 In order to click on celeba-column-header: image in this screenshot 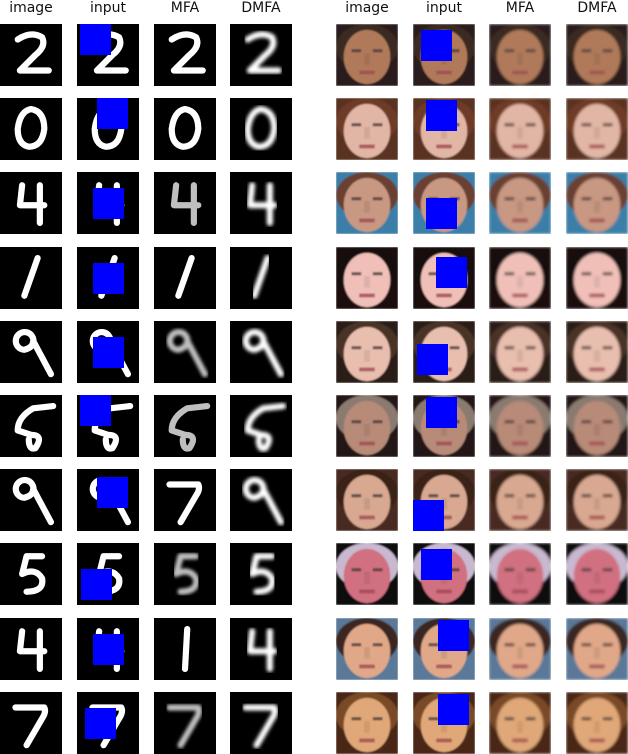, I will do `click(367, 8)`.